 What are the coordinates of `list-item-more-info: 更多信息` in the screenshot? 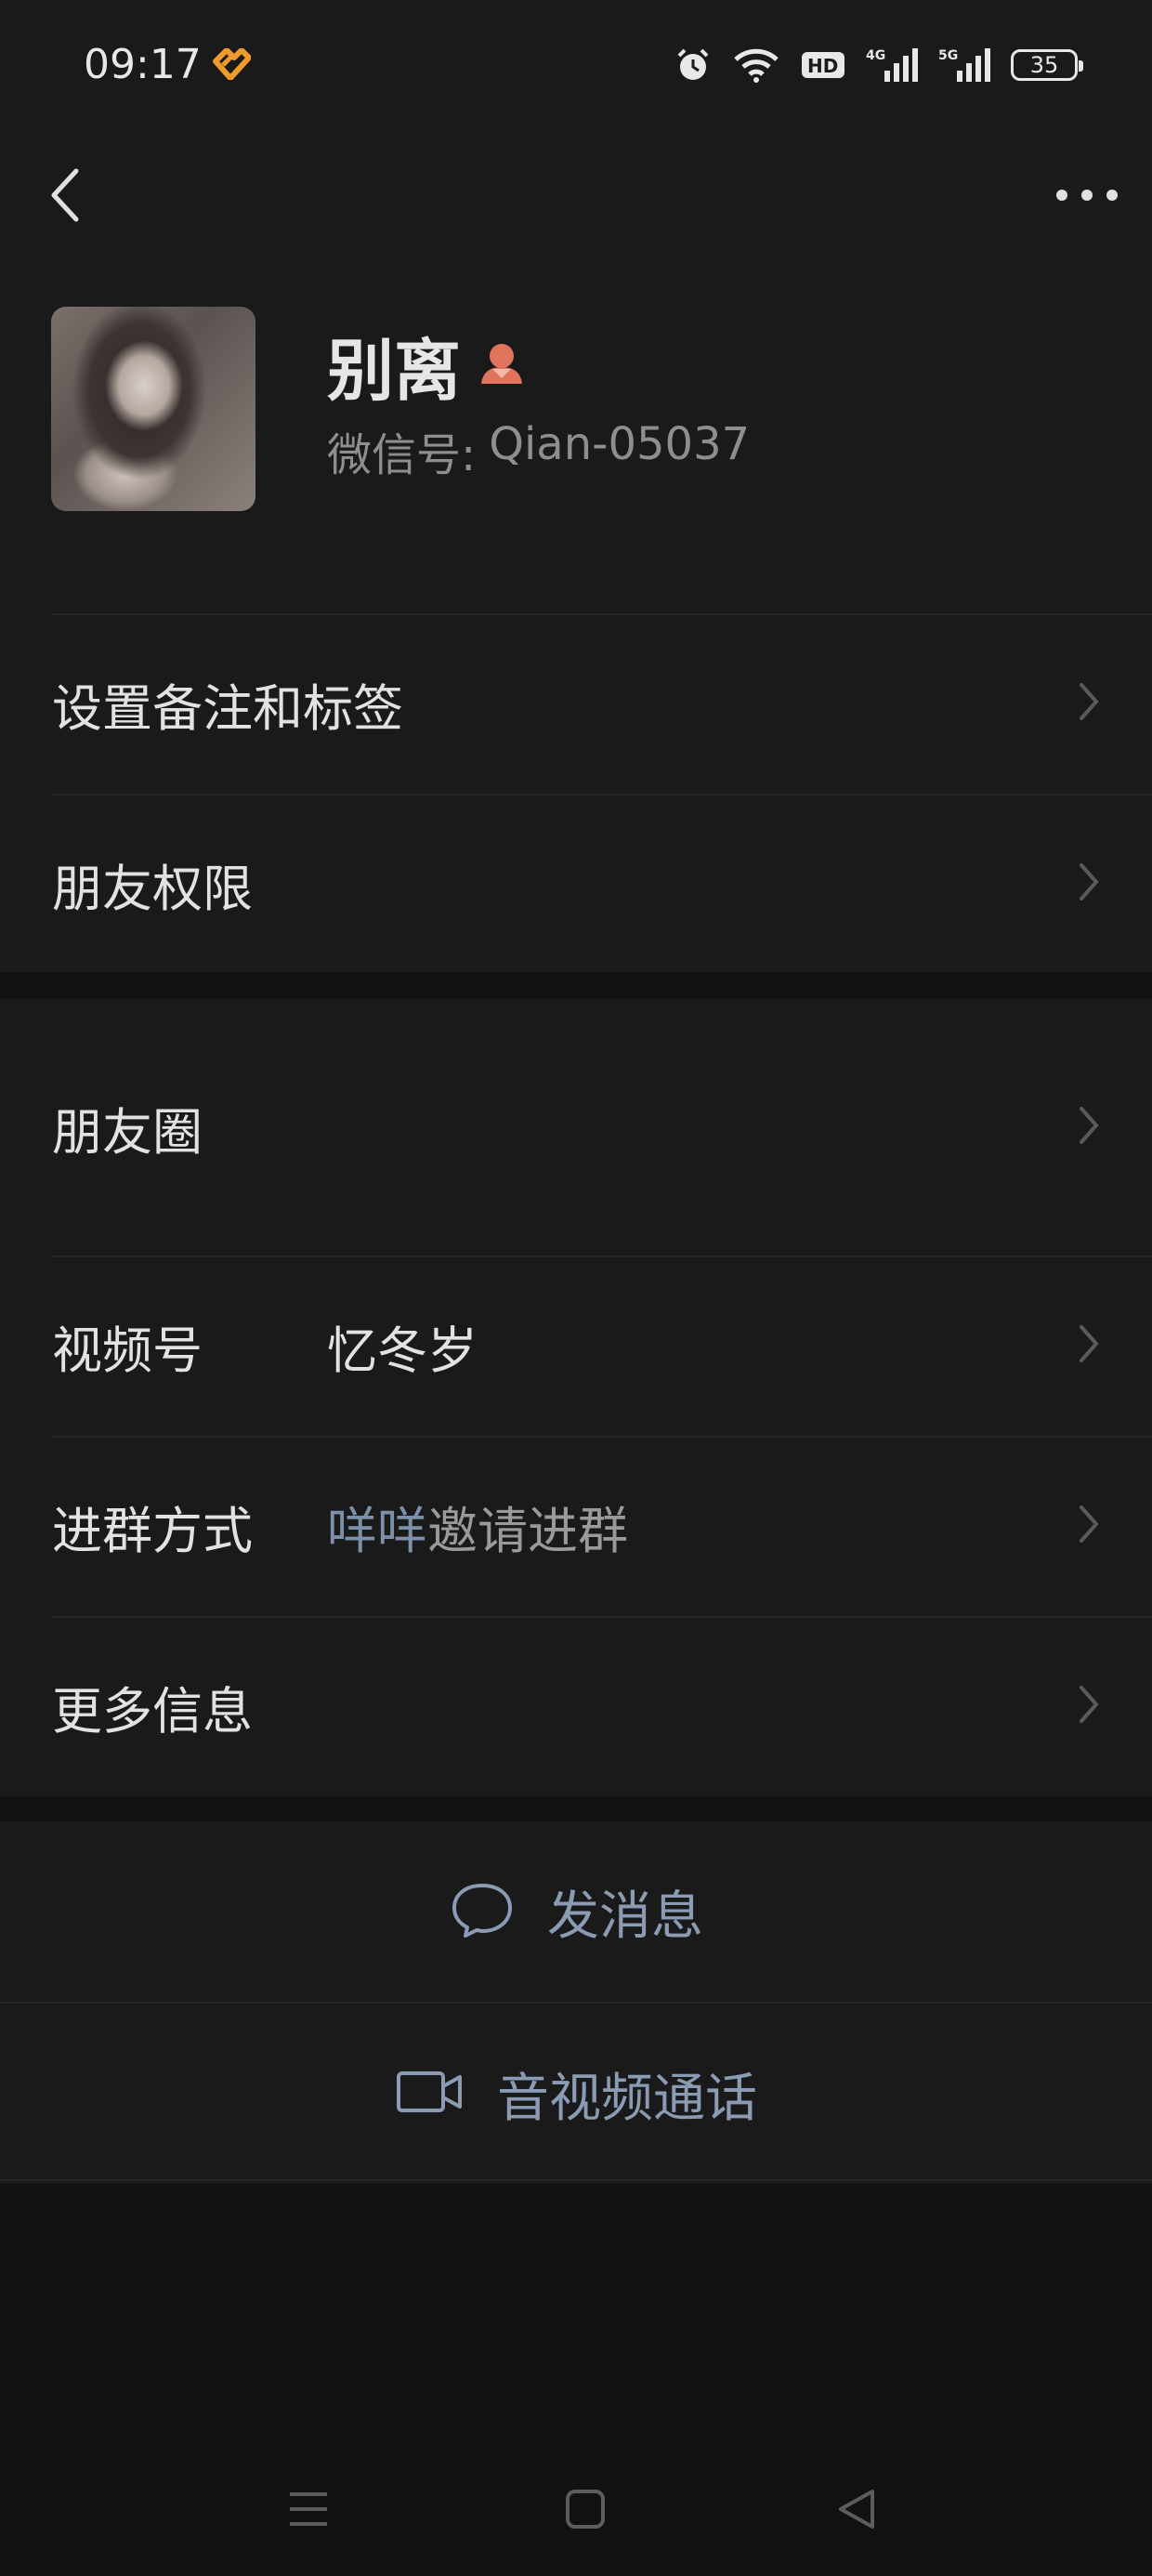 It's located at (576, 1706).